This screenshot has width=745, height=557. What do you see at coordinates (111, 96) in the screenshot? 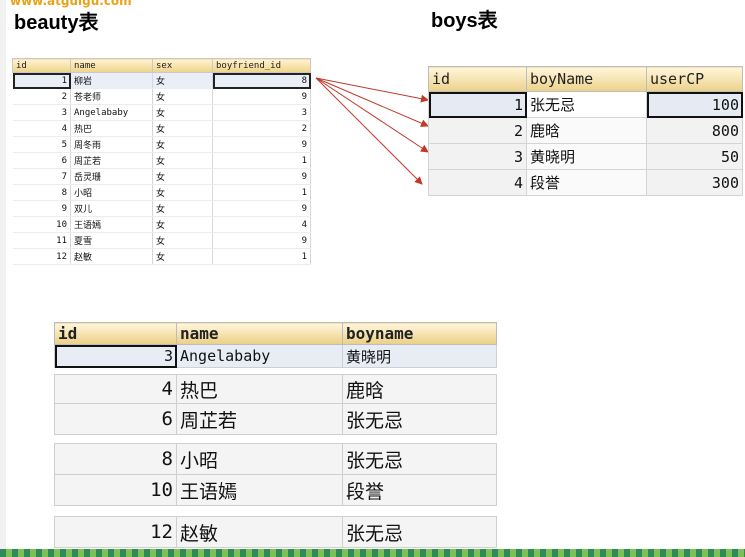
I see `table-cell: 苍老师` at bounding box center [111, 96].